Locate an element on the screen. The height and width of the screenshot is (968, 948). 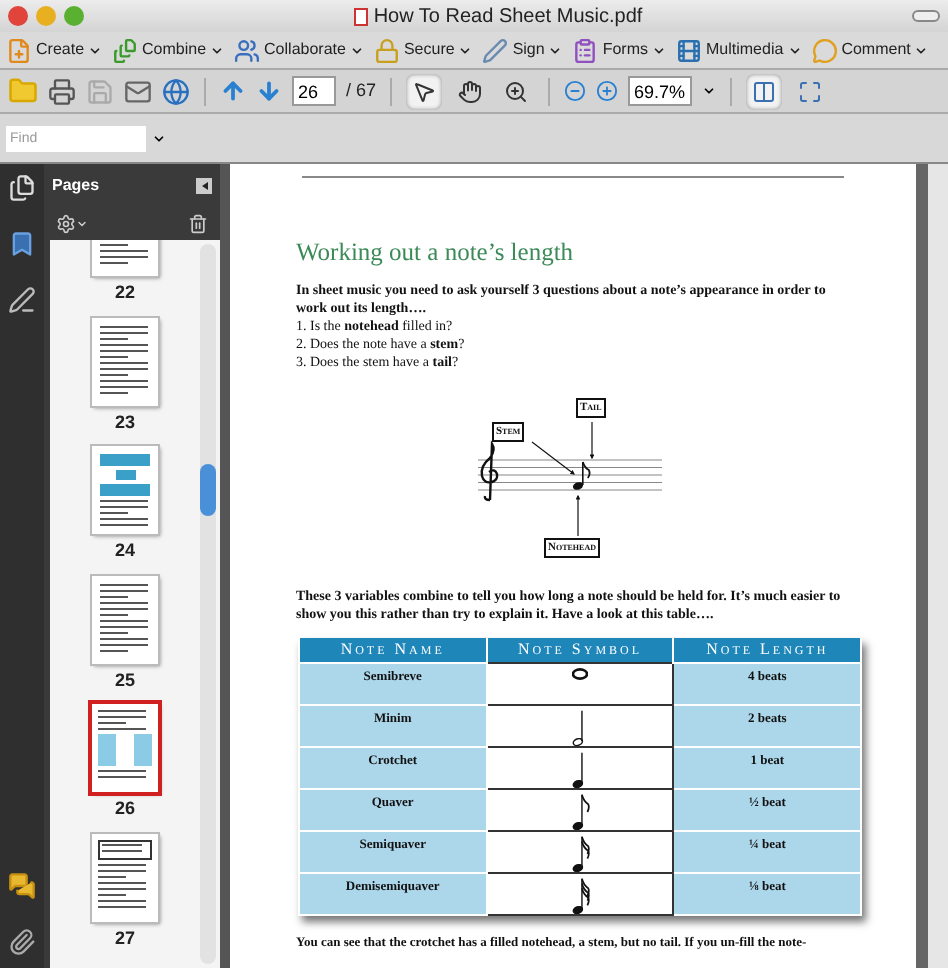
globe-icon is located at coordinates (176, 91).